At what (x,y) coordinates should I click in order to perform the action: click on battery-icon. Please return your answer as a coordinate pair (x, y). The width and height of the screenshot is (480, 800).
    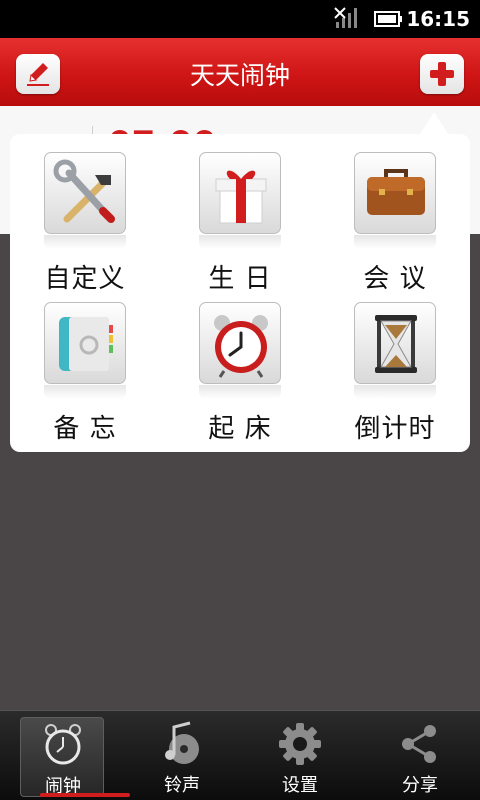
    Looking at the image, I should click on (389, 21).